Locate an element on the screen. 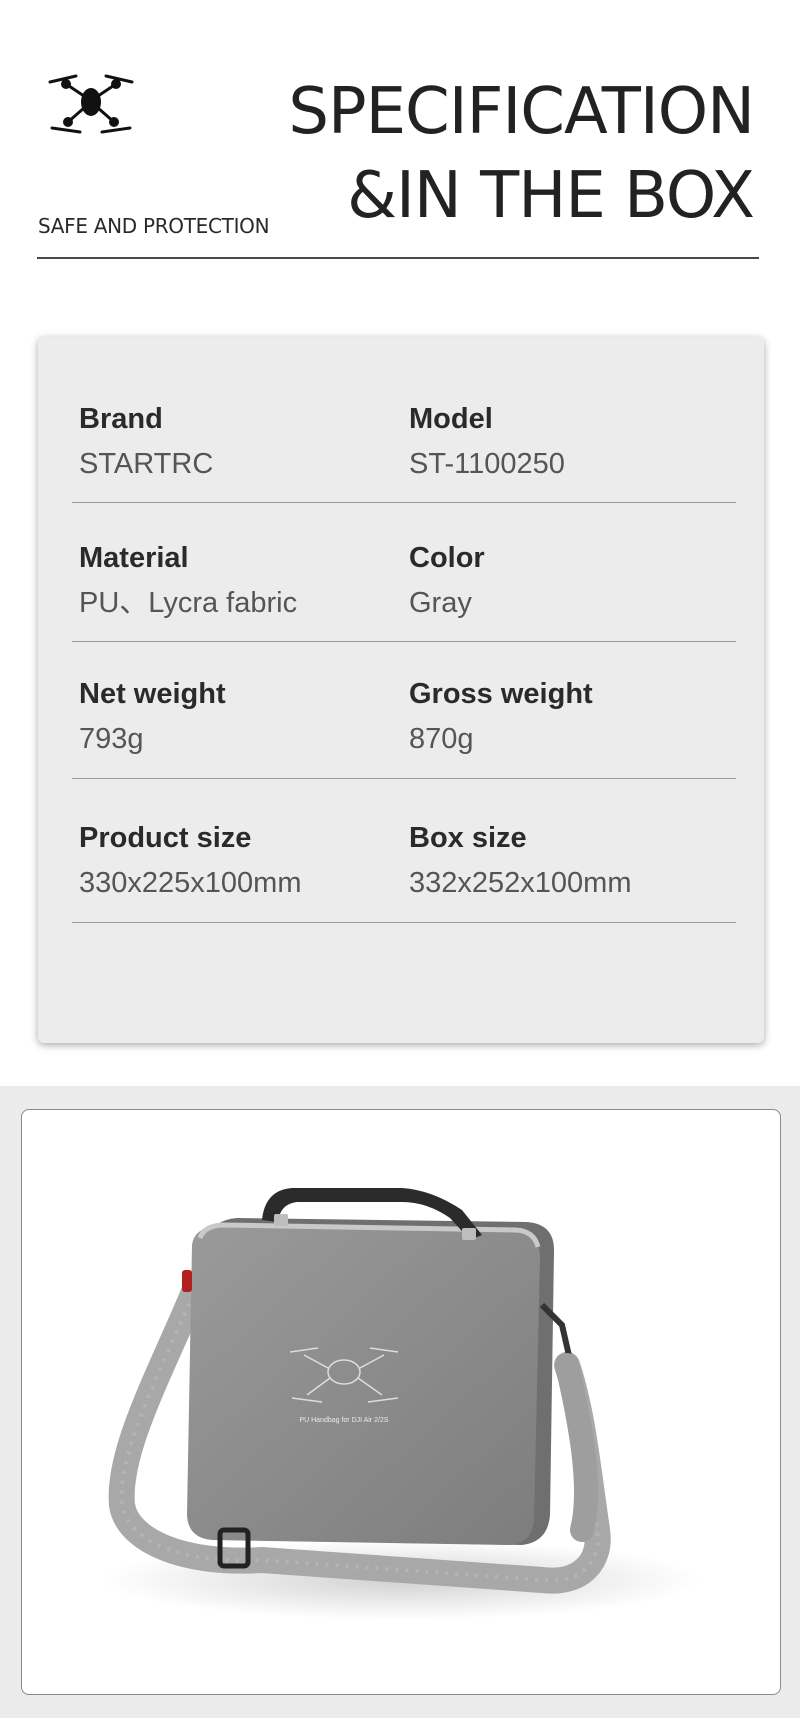 This screenshot has height=1718, width=800. spec-value: STARTRC is located at coordinates (146, 464).